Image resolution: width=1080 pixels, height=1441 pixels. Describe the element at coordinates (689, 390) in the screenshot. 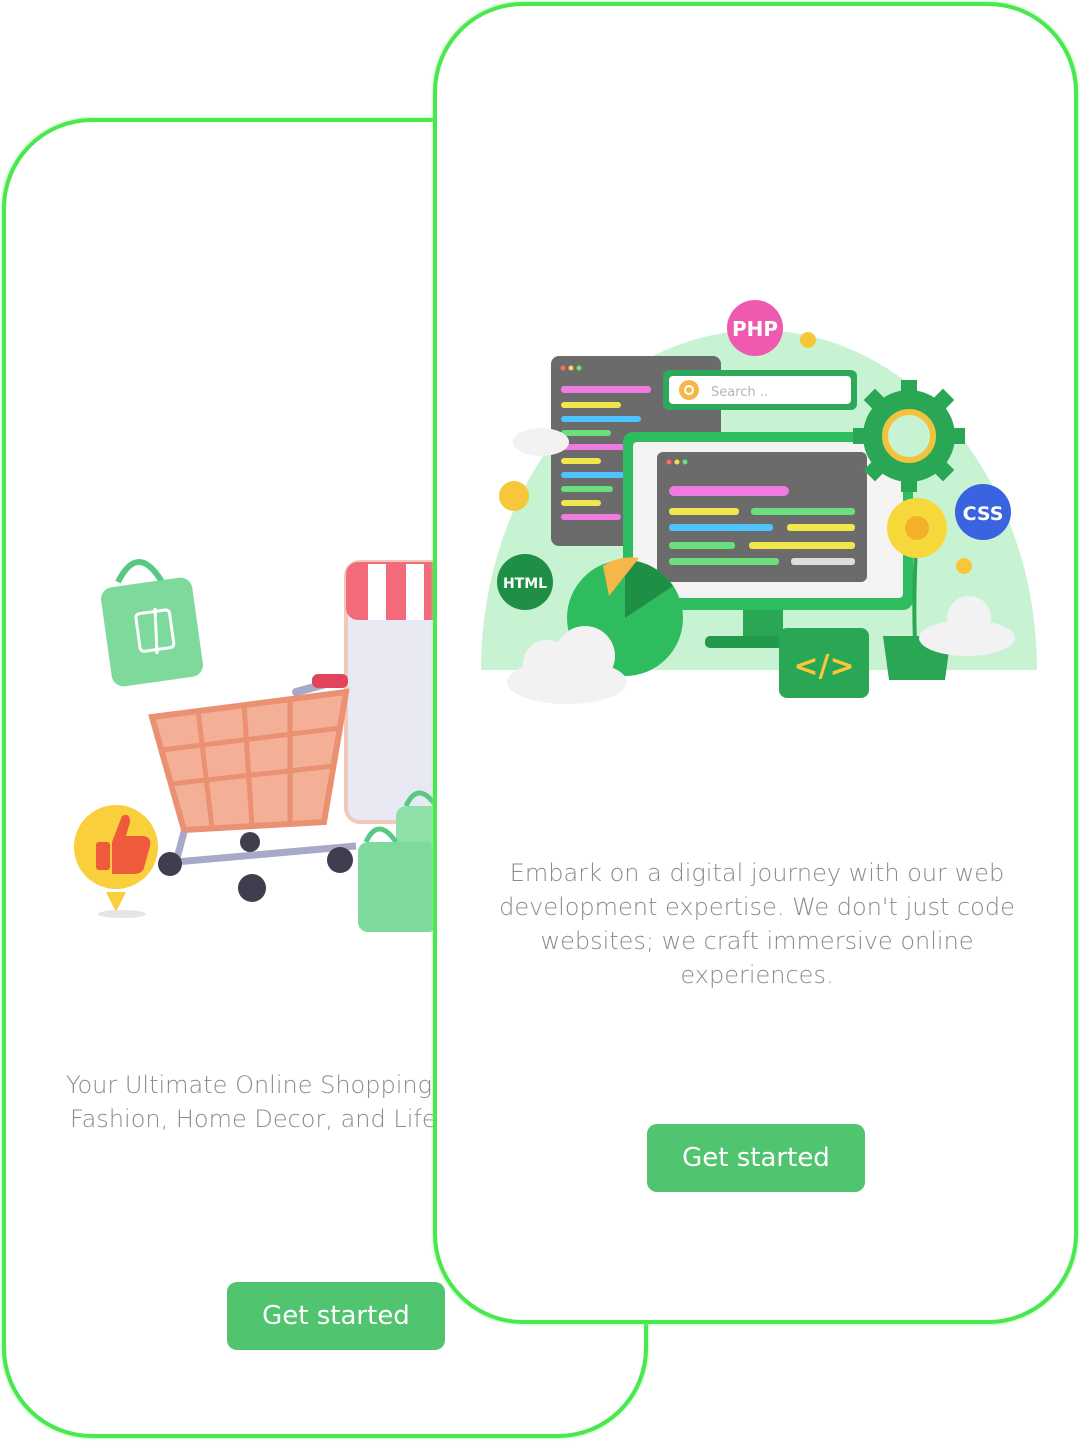

I see `search-icon` at that location.